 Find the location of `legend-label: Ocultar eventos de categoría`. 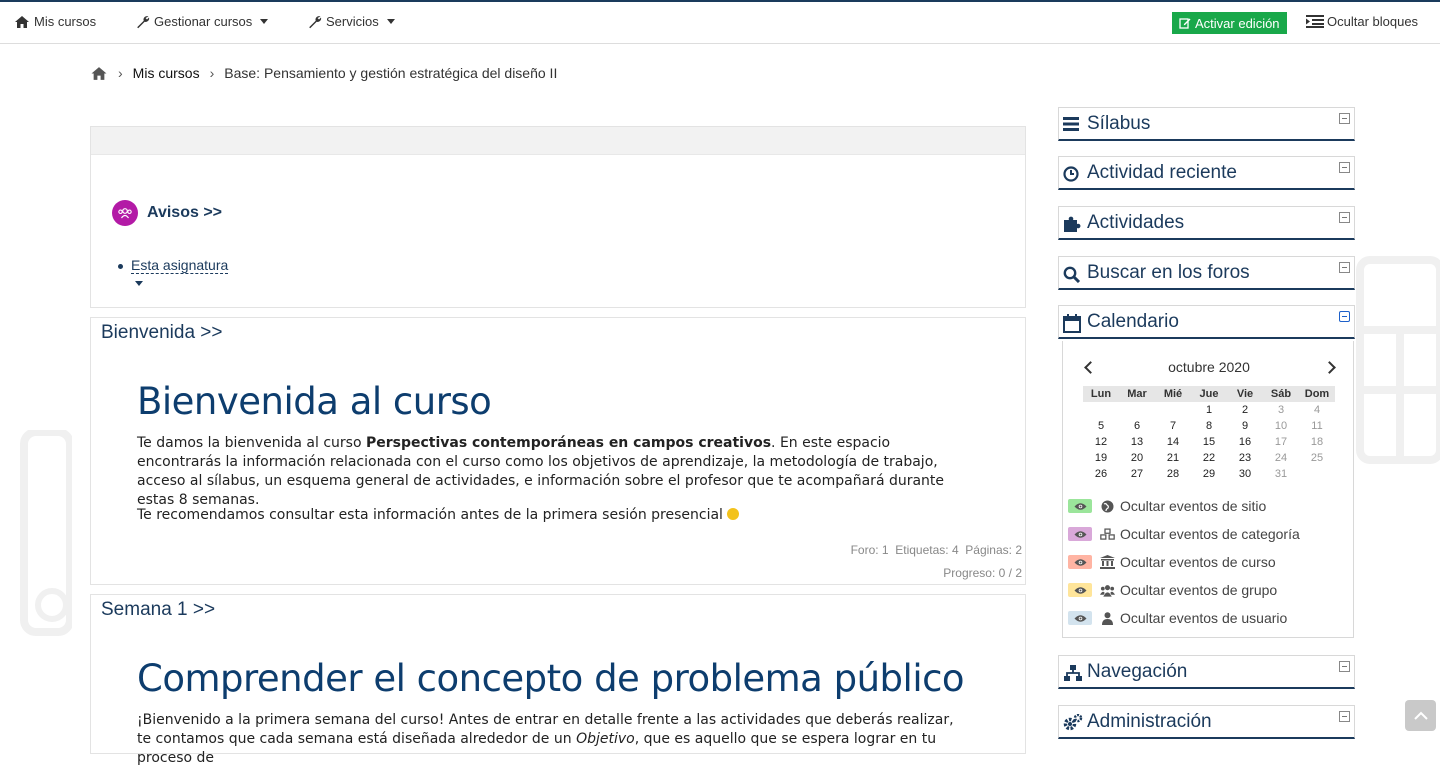

legend-label: Ocultar eventos de categoría is located at coordinates (1210, 534).